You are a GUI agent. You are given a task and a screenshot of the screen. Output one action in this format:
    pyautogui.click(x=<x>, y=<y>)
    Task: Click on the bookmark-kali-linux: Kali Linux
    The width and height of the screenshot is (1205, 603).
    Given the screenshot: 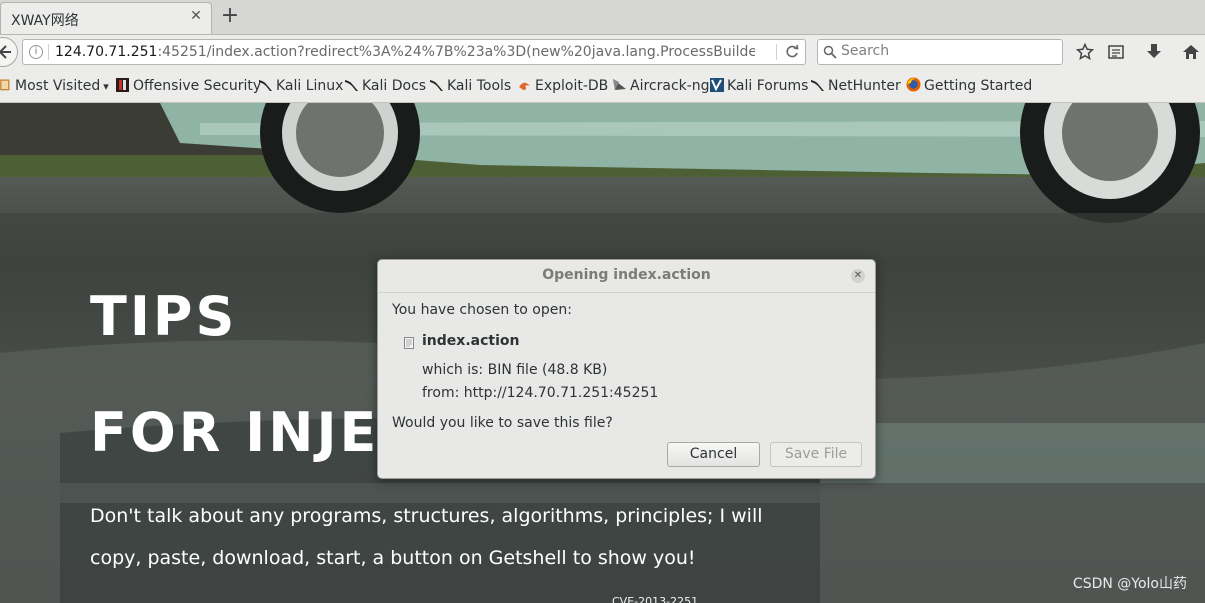 What is the action you would take?
    pyautogui.click(x=300, y=86)
    